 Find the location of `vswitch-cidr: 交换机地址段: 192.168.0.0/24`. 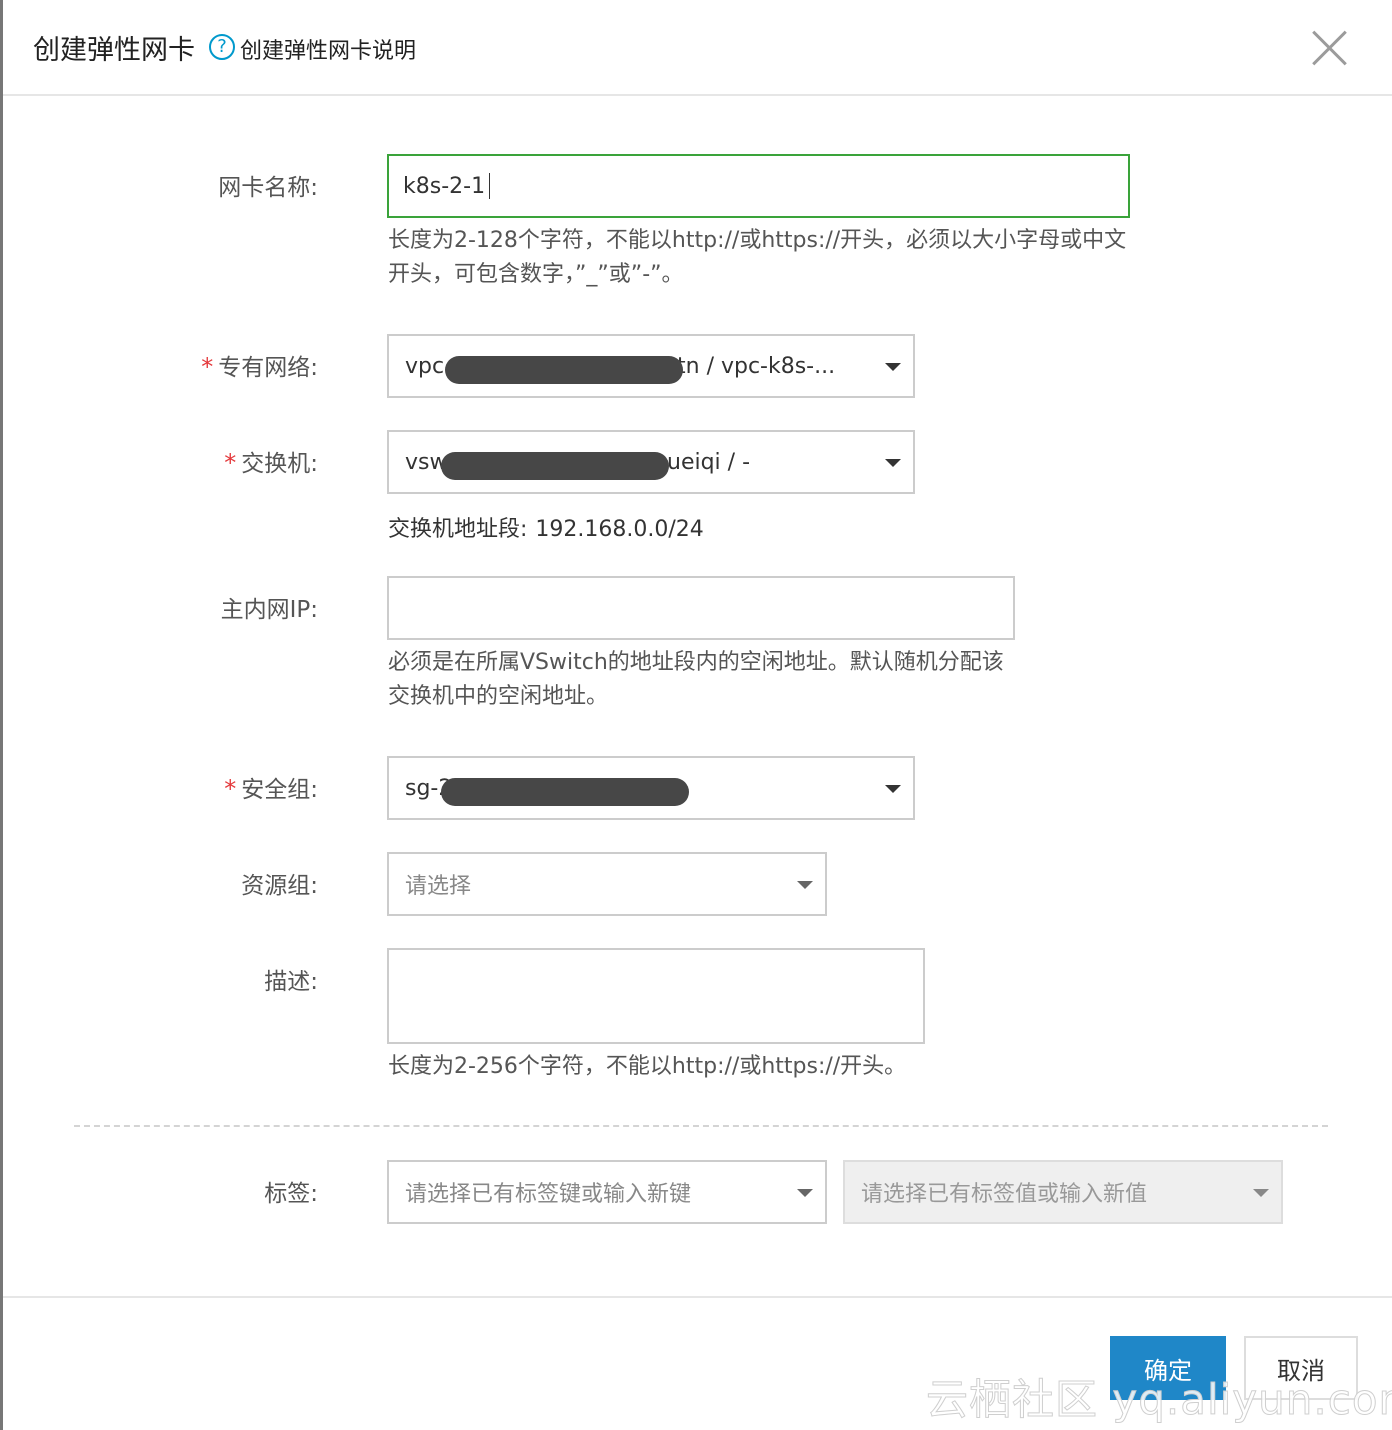

vswitch-cidr: 交换机地址段: 192.168.0.0/24 is located at coordinates (546, 529).